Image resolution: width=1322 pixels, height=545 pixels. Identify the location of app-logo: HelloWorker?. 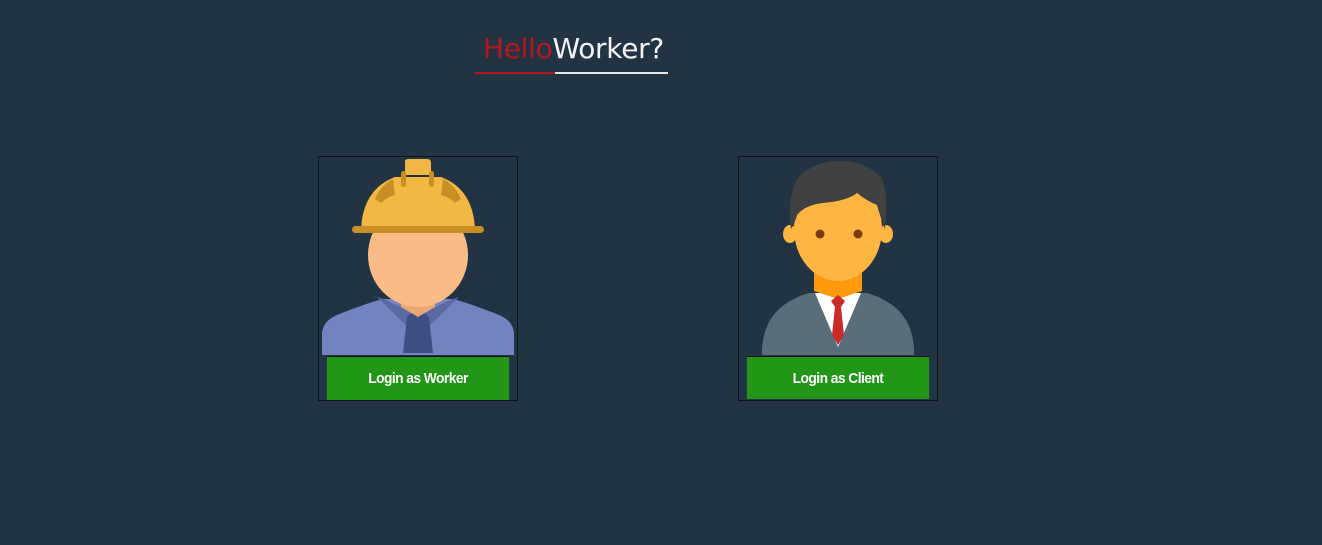
(571, 53).